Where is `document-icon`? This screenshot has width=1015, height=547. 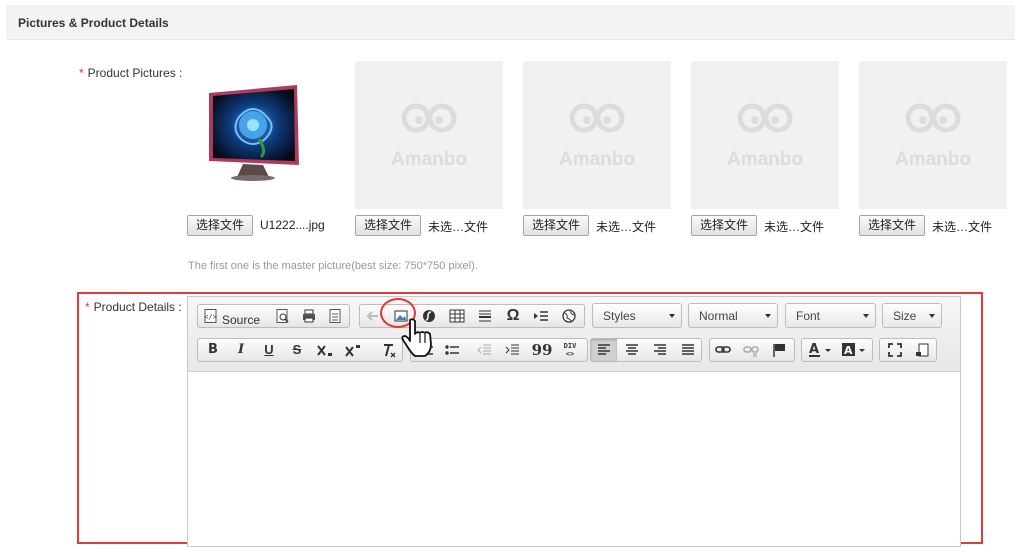 document-icon is located at coordinates (335, 316).